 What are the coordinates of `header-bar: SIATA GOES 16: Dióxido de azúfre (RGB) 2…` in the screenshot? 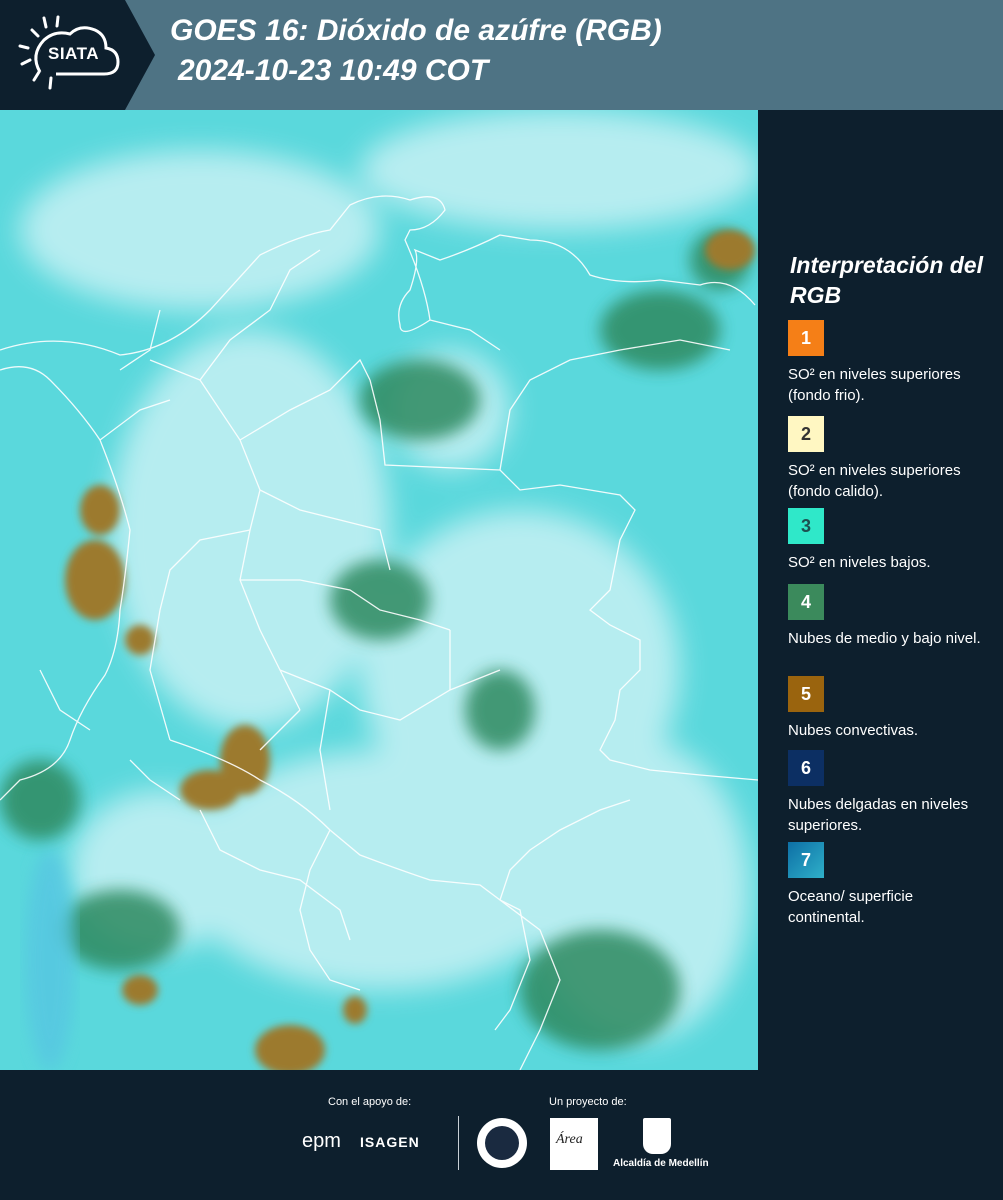 It's located at (501, 55).